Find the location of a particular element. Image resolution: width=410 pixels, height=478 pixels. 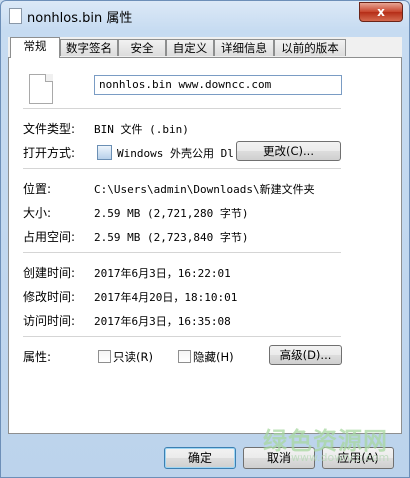

attributes-label: 属性: is located at coordinates (37, 357).